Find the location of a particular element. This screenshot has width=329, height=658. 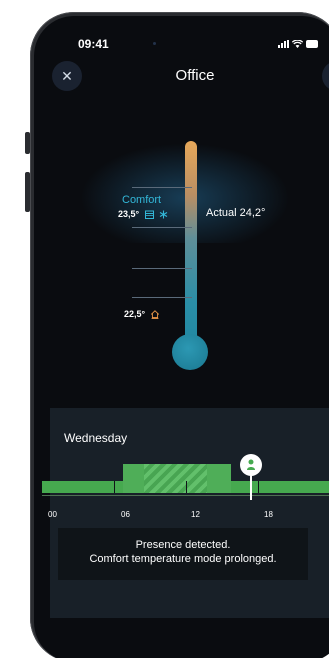

comfort-label: Comfort is located at coordinates (142, 200).